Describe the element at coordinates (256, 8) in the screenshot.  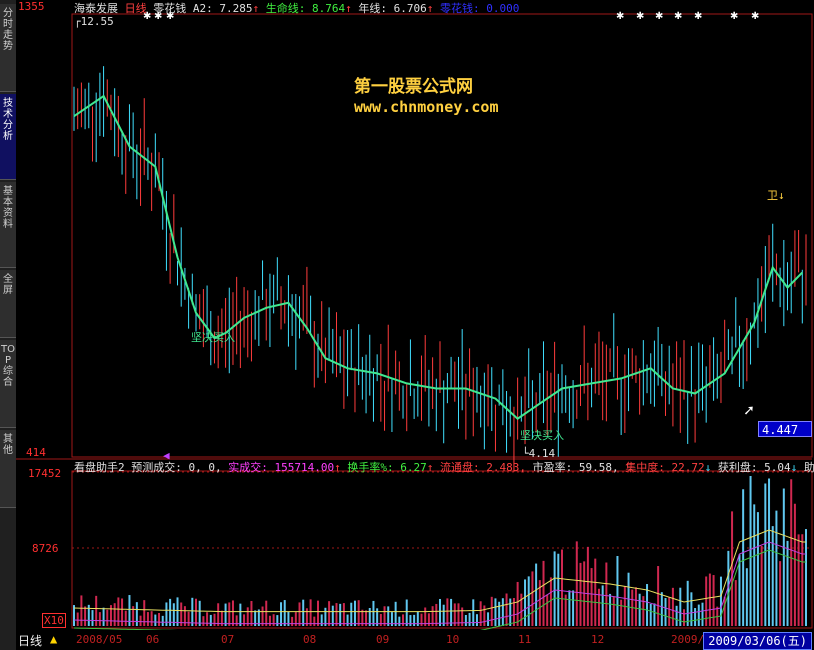
I see `a2-arrow-icon: ↑` at that location.